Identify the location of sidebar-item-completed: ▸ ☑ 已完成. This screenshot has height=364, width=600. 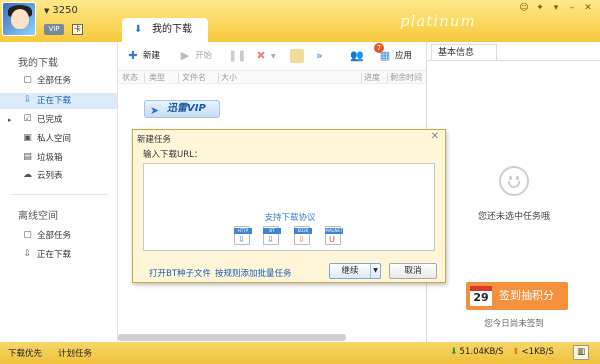
(58, 120).